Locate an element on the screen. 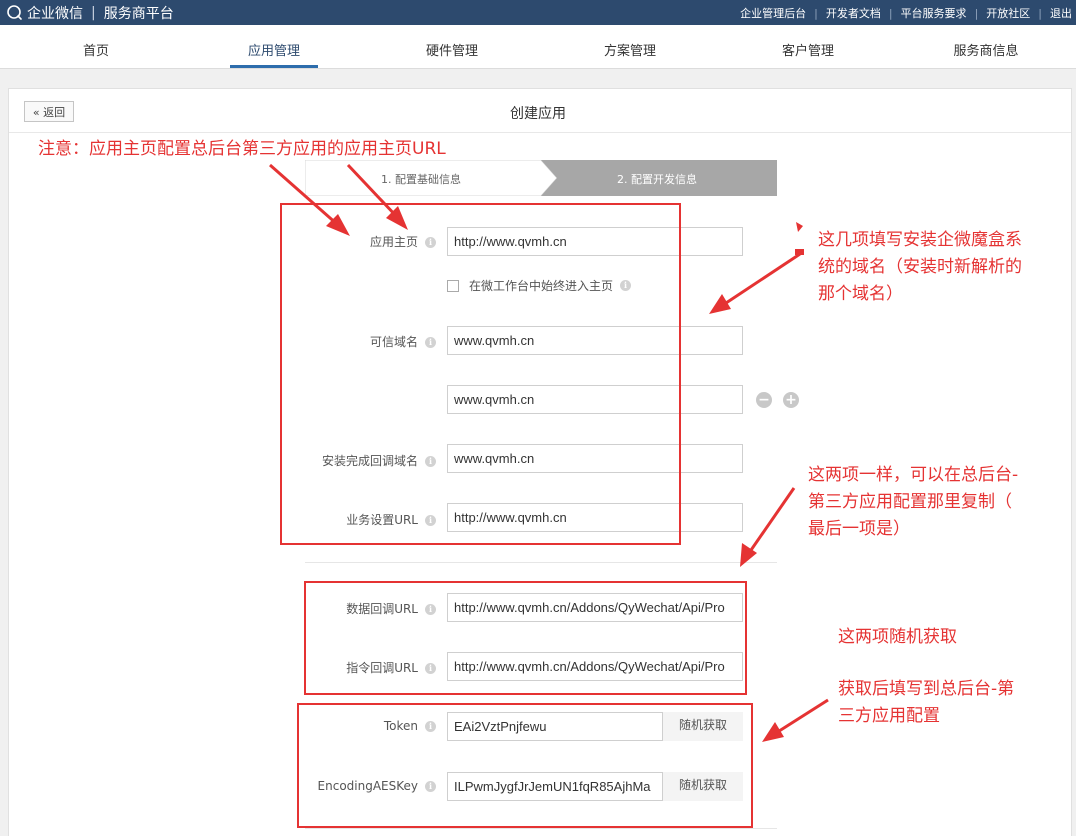 The height and width of the screenshot is (836, 1076). top-links: 企业管理后台 | 开发者文档 | 平台服务要求 | 开放社区 | 退出 is located at coordinates (906, 13).